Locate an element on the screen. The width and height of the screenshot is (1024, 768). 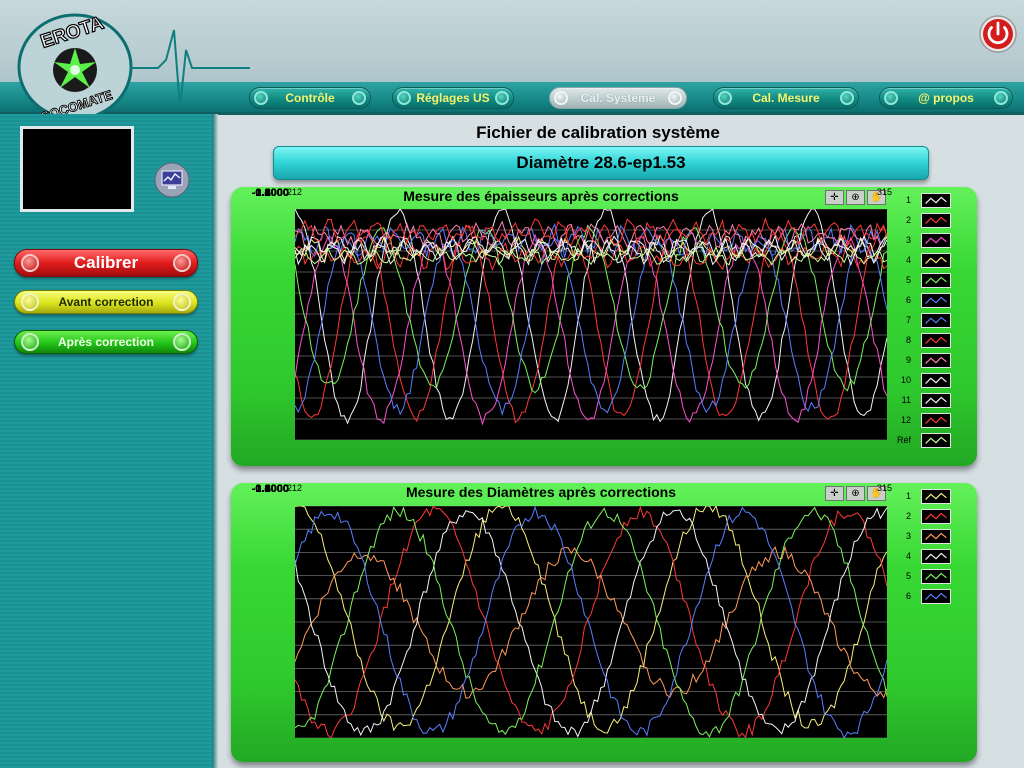
x-tick-label: 315 is located at coordinates (885, 488).